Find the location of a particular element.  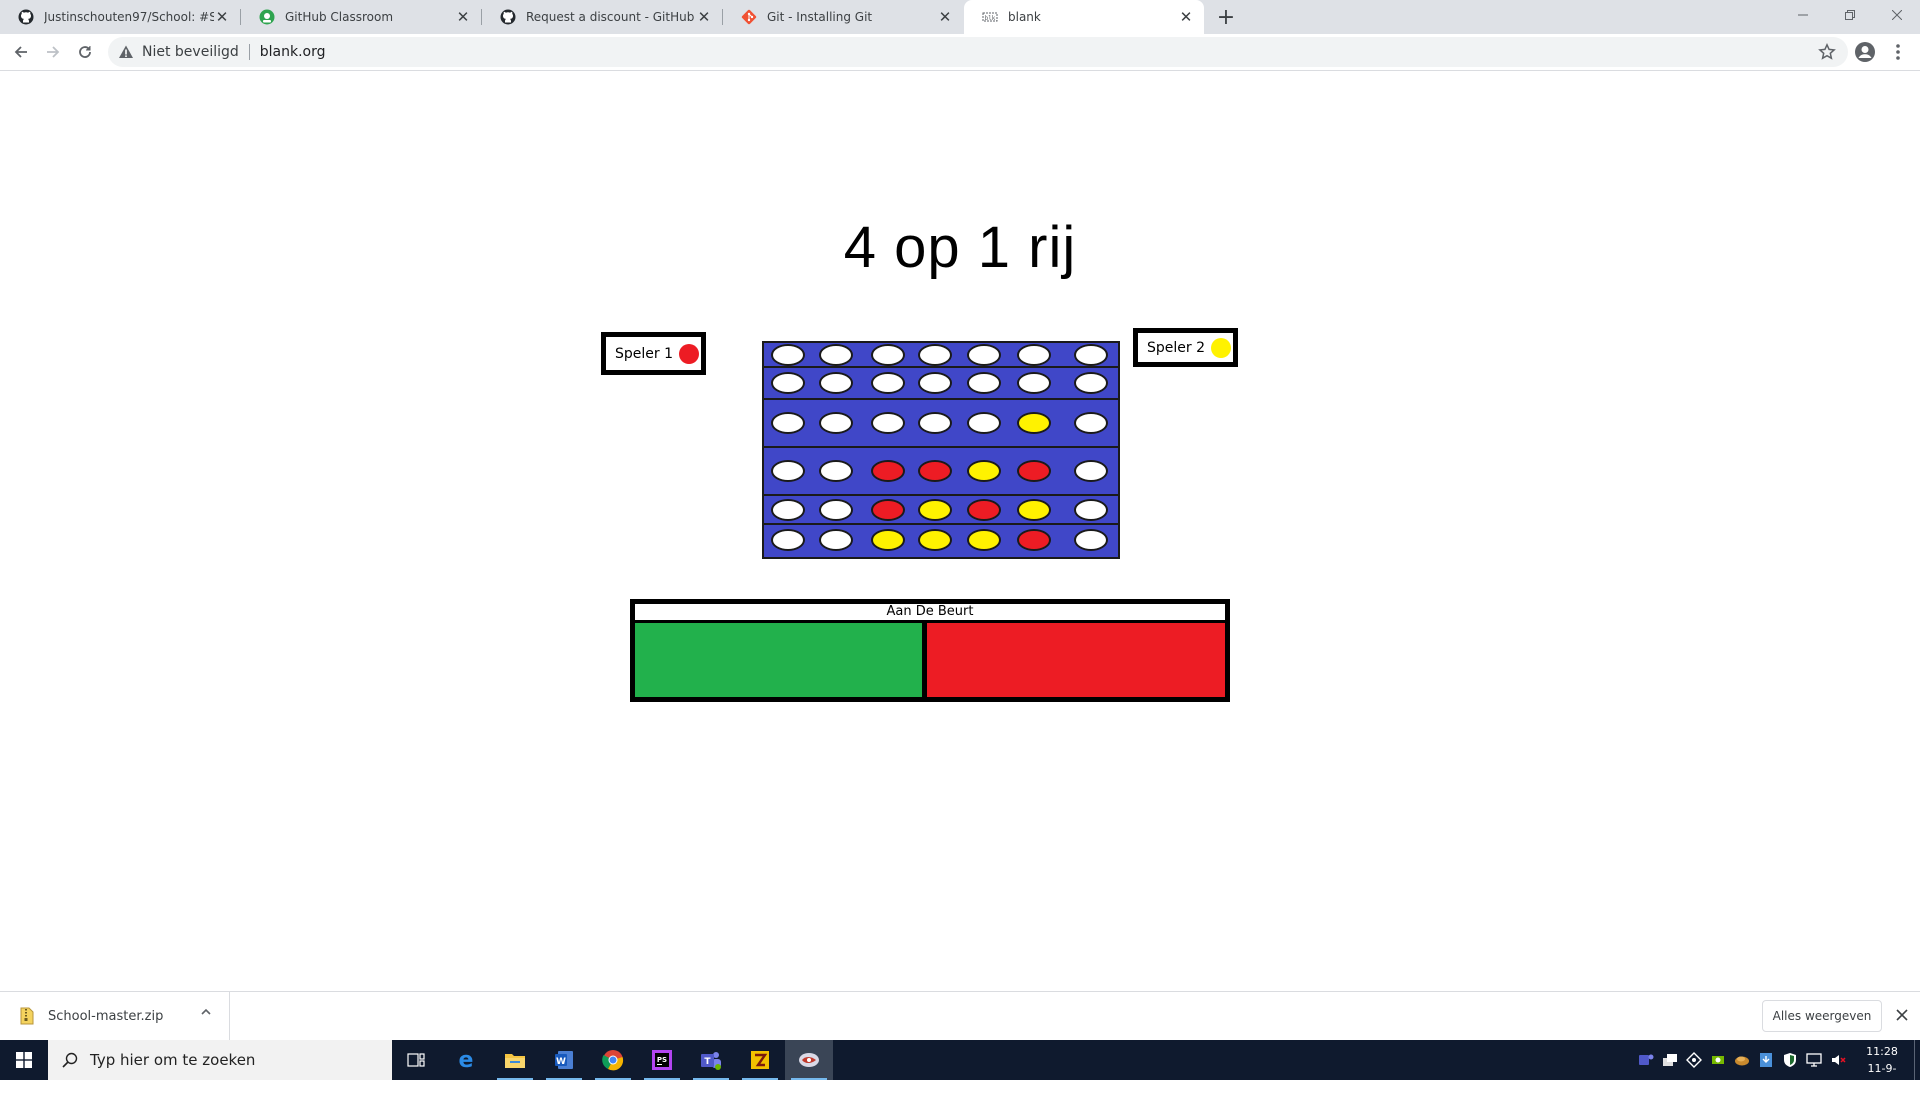

forward-button is located at coordinates (53, 52).